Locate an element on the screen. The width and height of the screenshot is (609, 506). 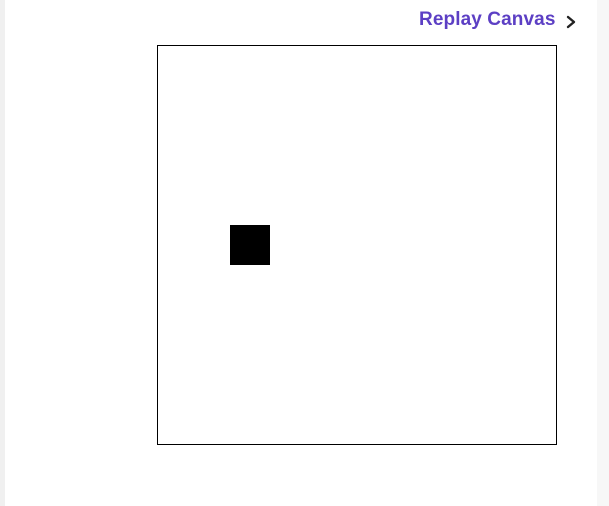
replay-canvas-label: Replay Canvas is located at coordinates (487, 19).